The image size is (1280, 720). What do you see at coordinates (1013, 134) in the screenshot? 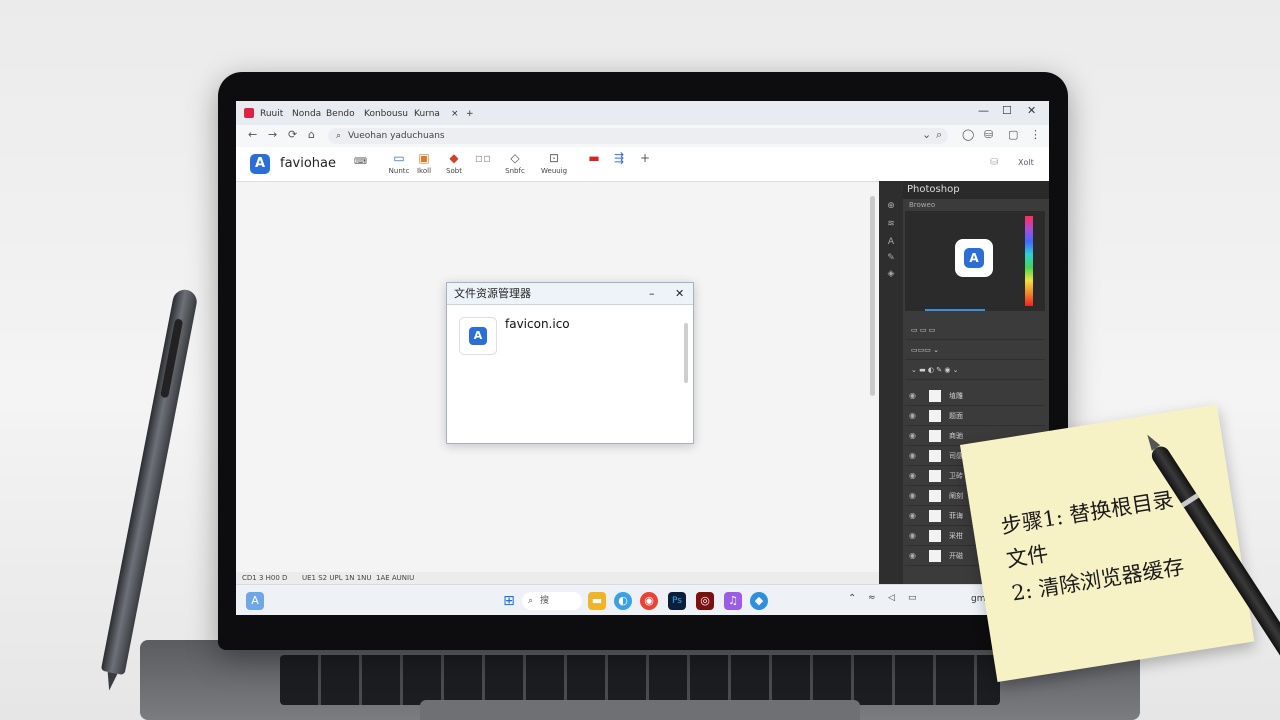
I see `chat-icon: ▢` at bounding box center [1013, 134].